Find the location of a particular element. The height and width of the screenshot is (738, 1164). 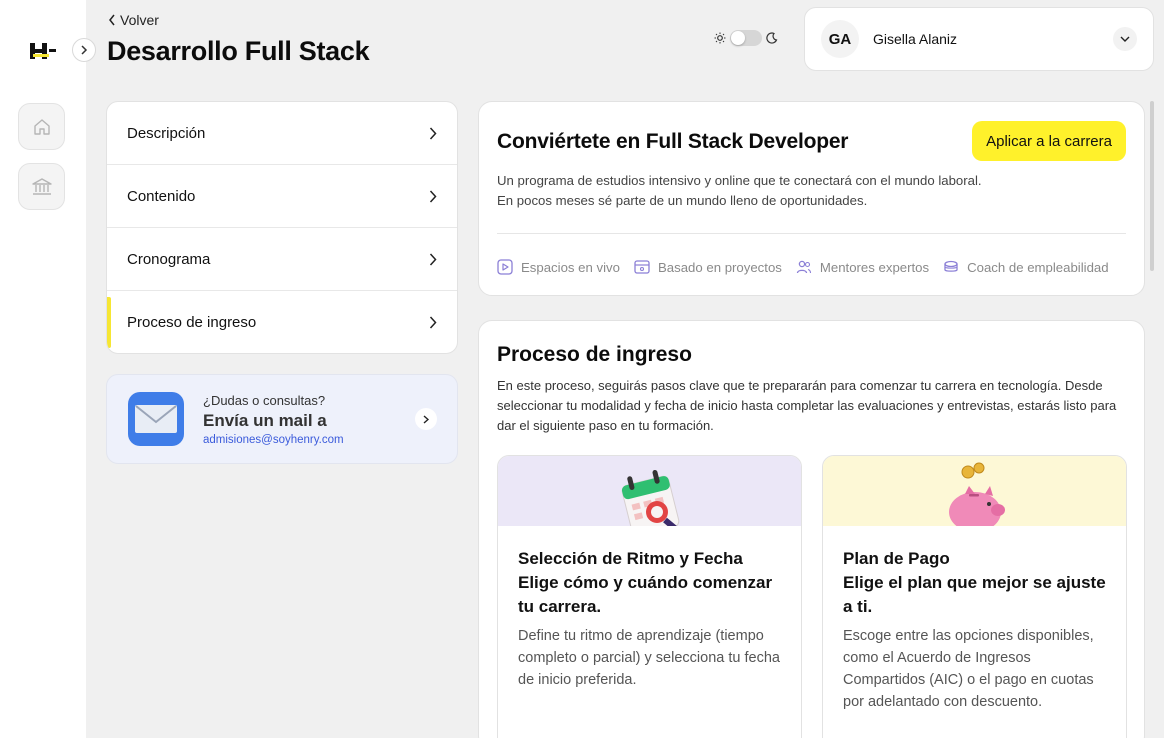

page-title: Desarrollo Full Stack is located at coordinates (238, 51).